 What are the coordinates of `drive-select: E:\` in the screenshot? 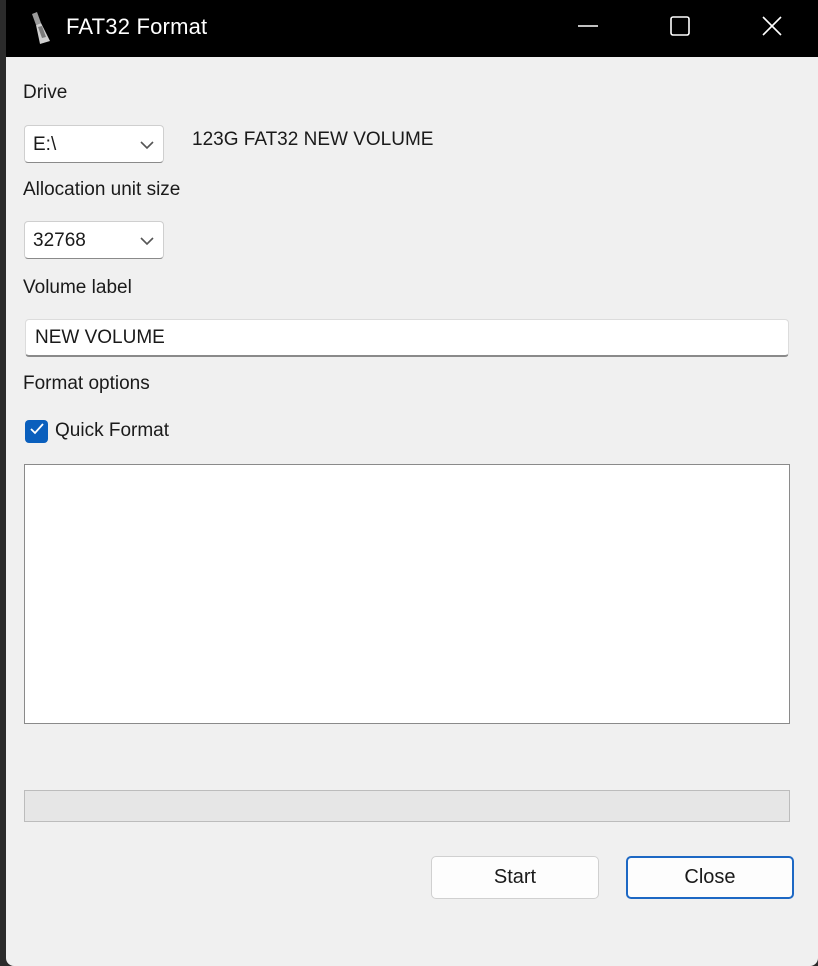 It's located at (94, 144).